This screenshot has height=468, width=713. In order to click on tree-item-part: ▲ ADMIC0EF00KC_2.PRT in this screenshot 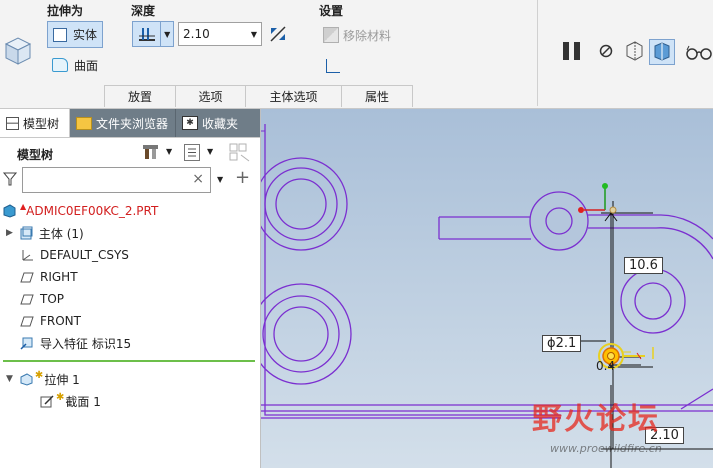, I will do `click(80, 211)`.